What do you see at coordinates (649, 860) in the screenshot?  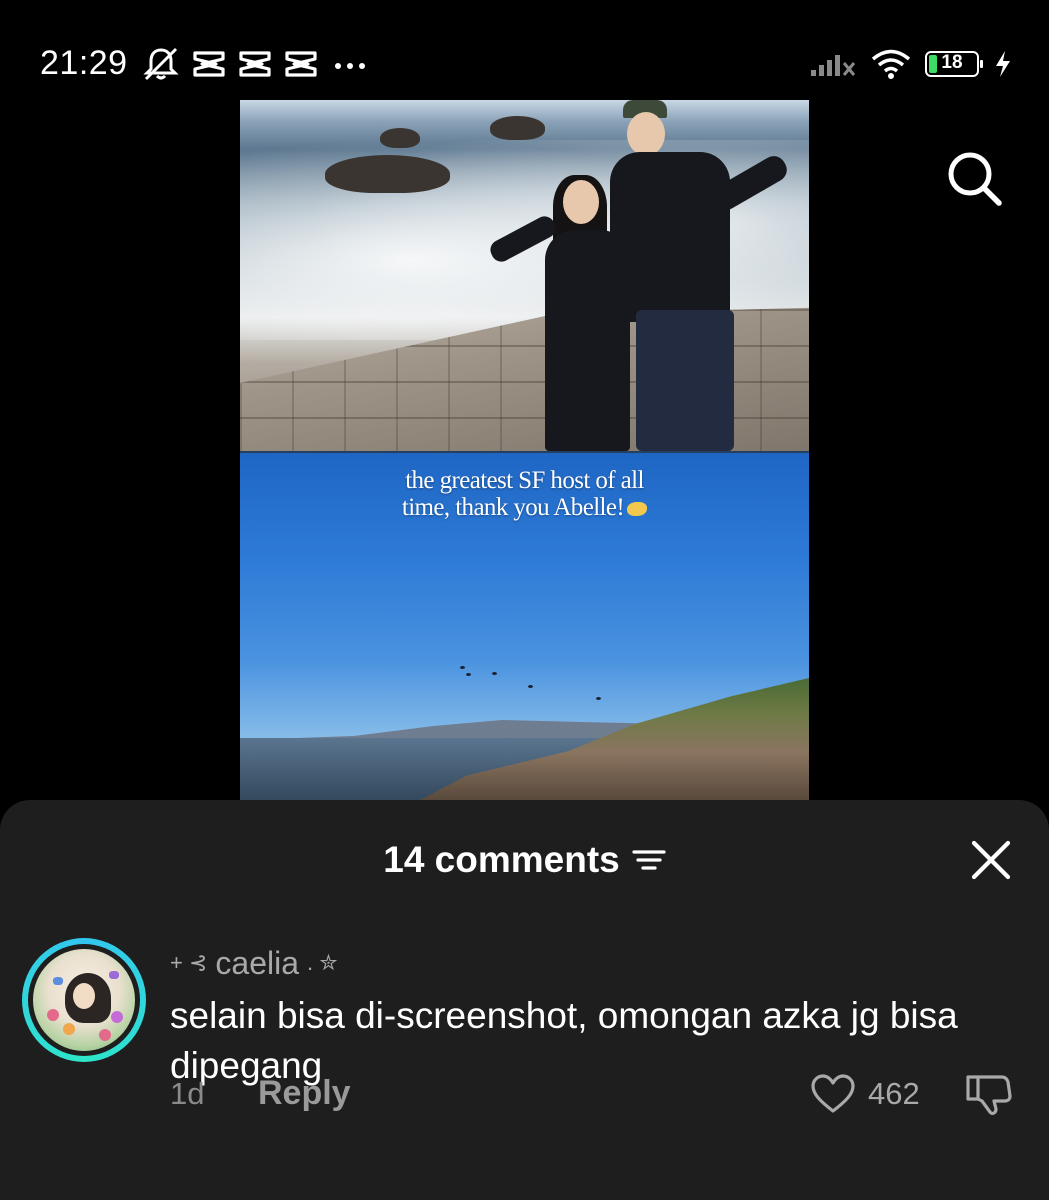 I see `sort-icon` at bounding box center [649, 860].